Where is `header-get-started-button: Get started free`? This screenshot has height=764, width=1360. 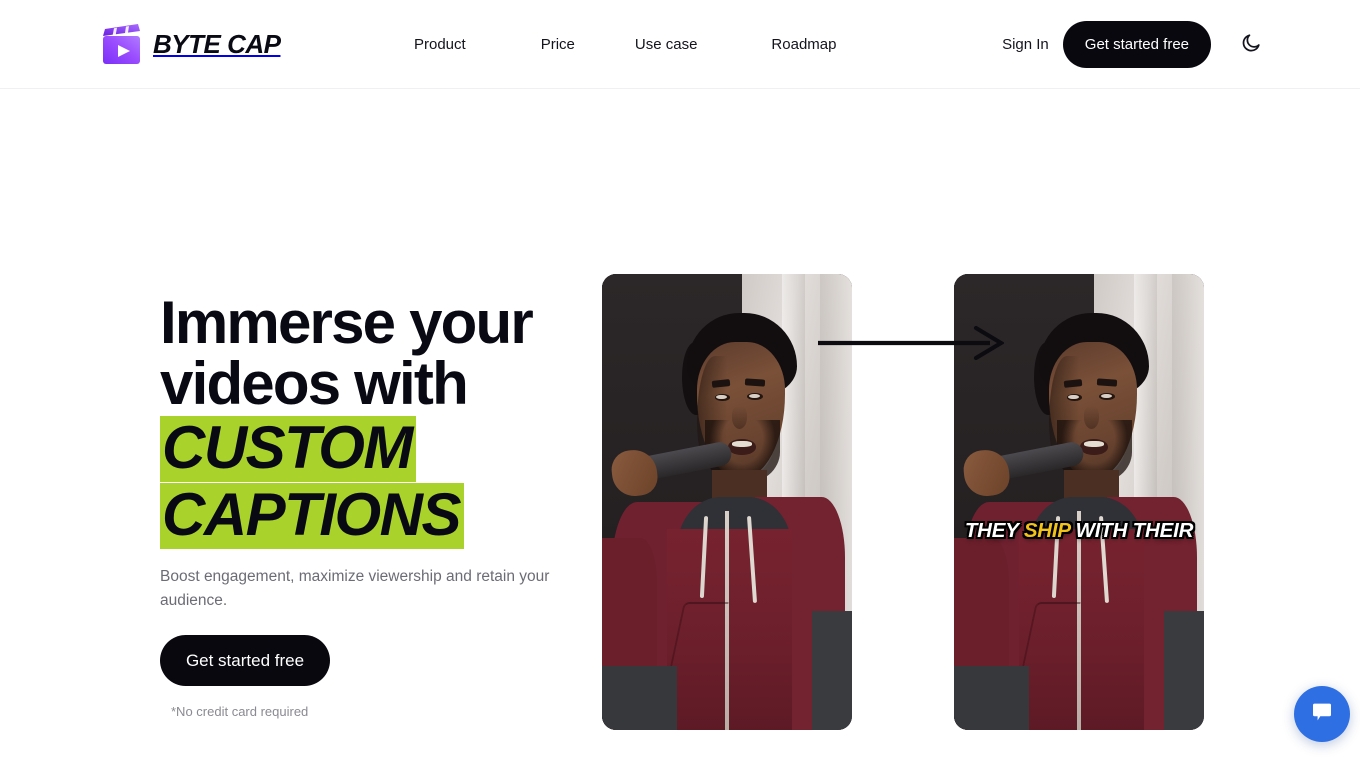
header-get-started-button: Get started free is located at coordinates (1136, 44).